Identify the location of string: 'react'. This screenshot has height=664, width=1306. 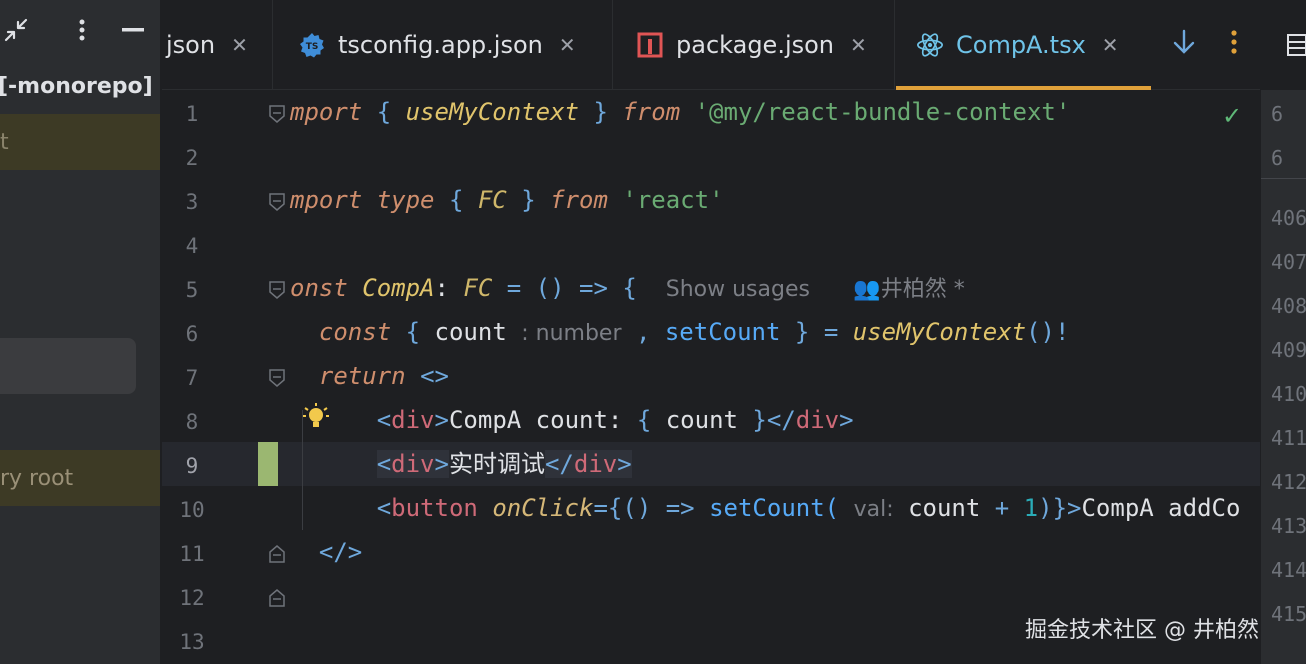
(673, 200).